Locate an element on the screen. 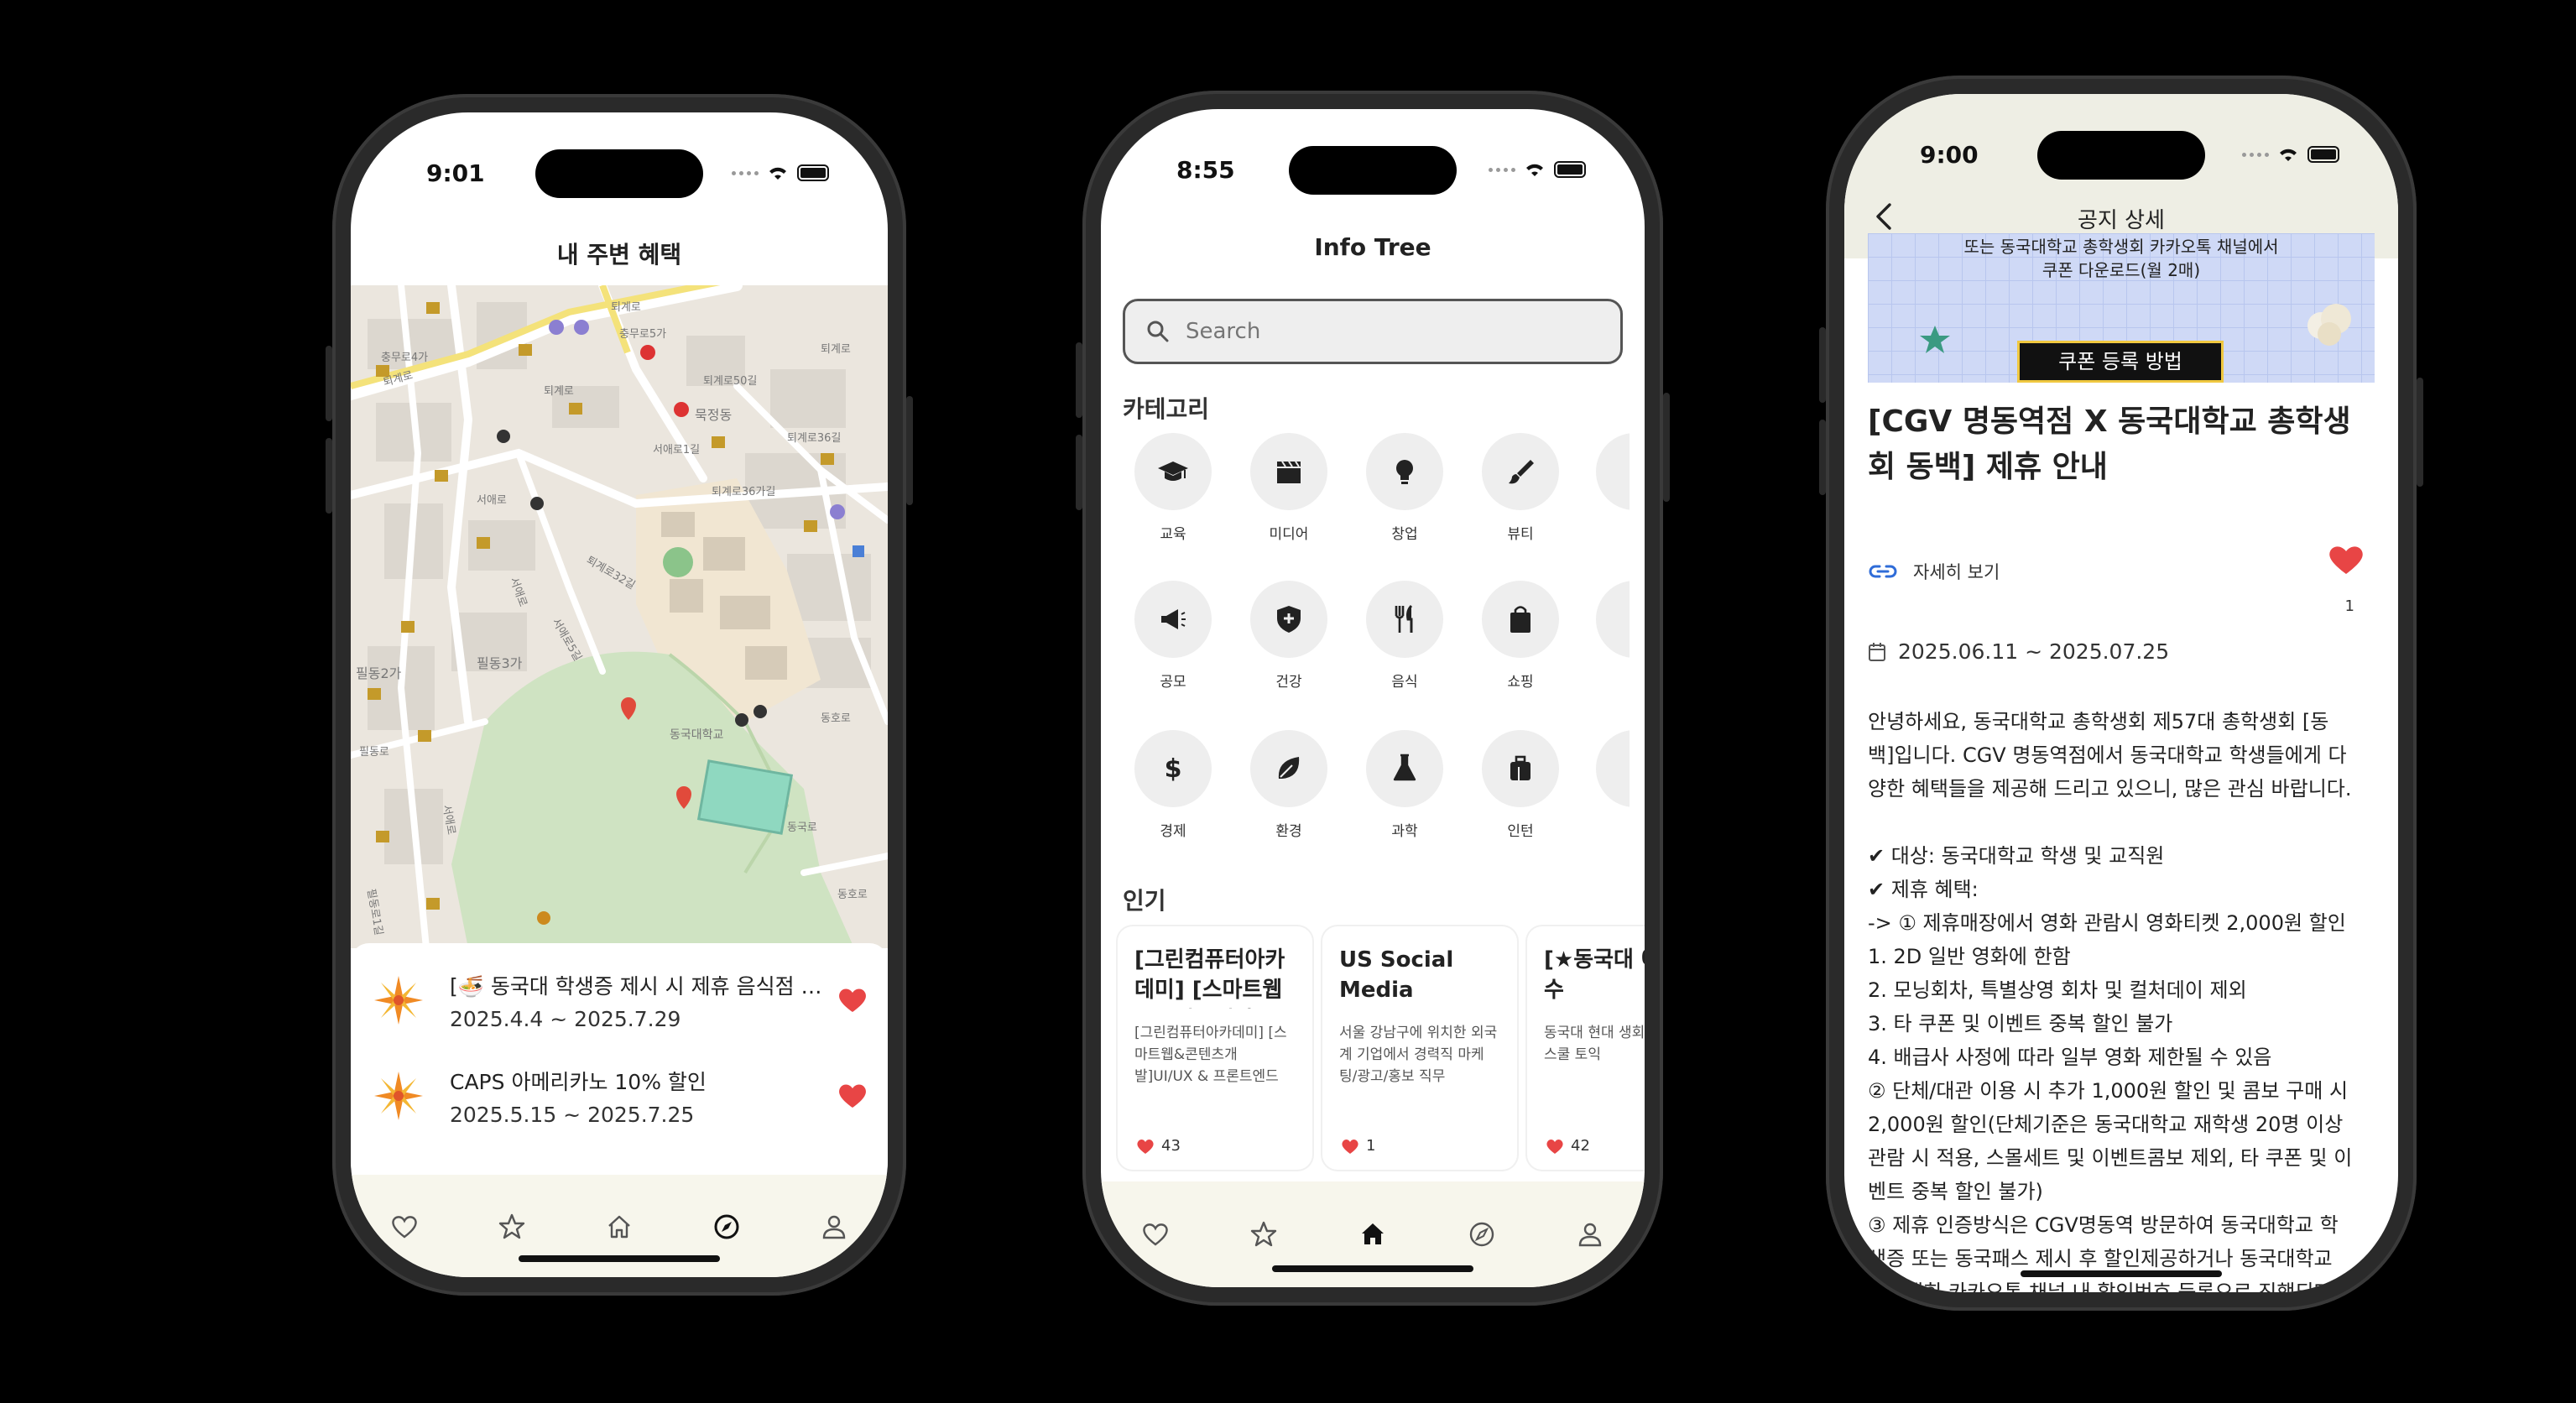  category-label: 공모 is located at coordinates (1173, 682).